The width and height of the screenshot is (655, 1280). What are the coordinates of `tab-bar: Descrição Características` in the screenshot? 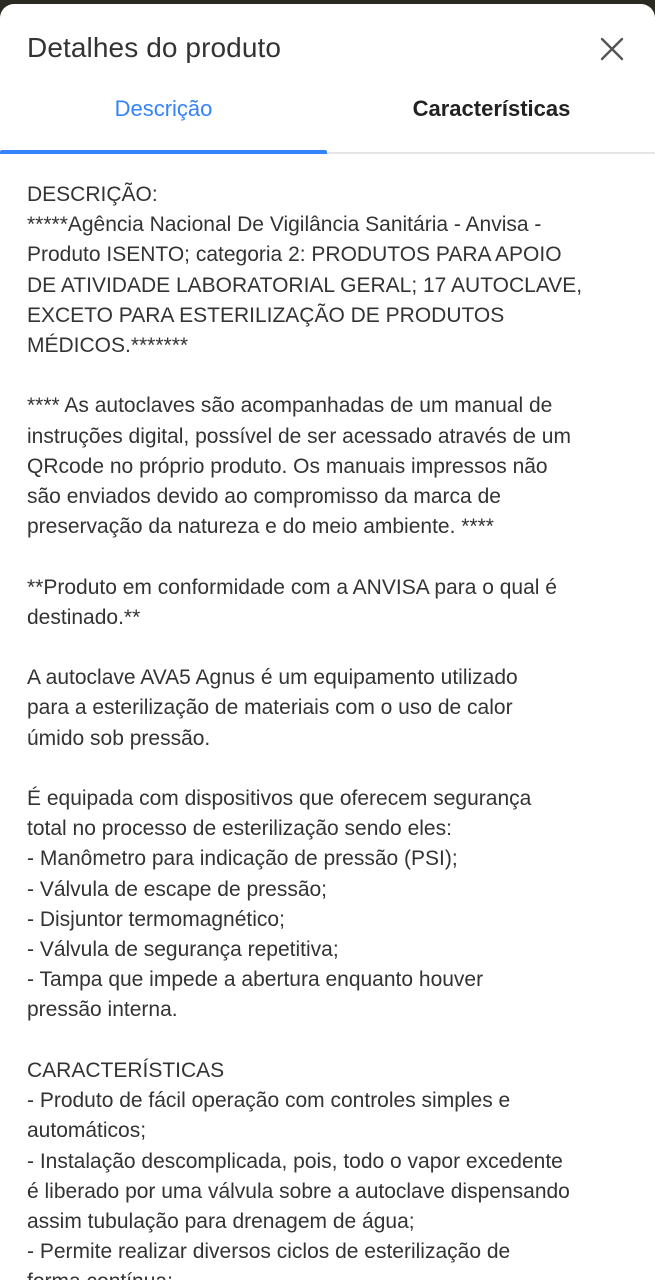 It's located at (327, 122).